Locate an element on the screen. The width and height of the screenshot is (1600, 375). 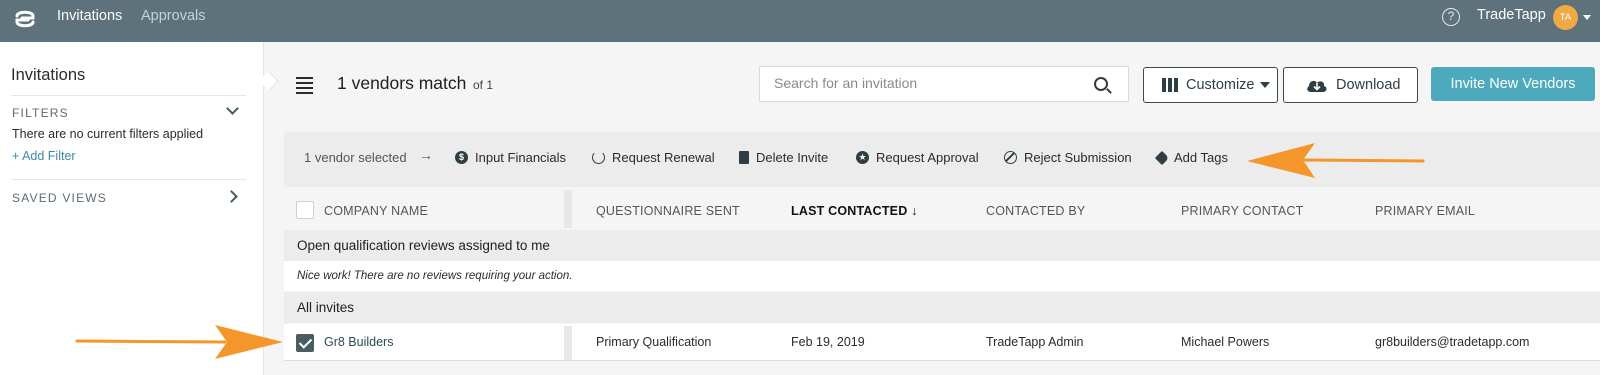
nav-tab-invitations: Invitations is located at coordinates (89, 16).